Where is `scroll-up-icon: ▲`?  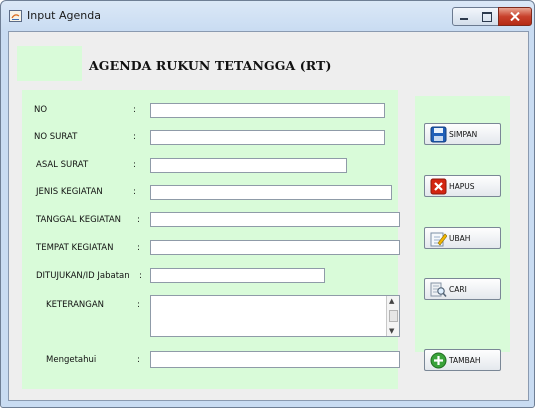
scroll-up-icon: ▲ is located at coordinates (391, 301).